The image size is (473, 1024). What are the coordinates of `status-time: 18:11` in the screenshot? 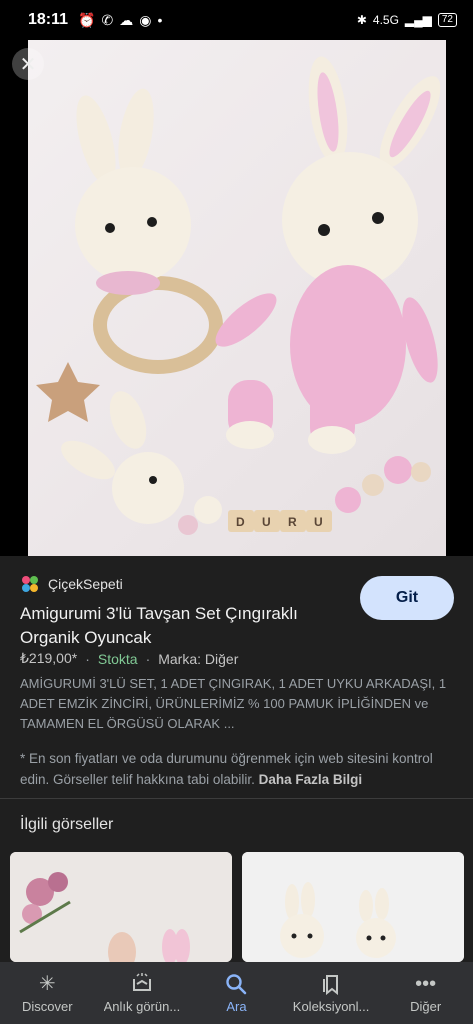 It's located at (48, 19).